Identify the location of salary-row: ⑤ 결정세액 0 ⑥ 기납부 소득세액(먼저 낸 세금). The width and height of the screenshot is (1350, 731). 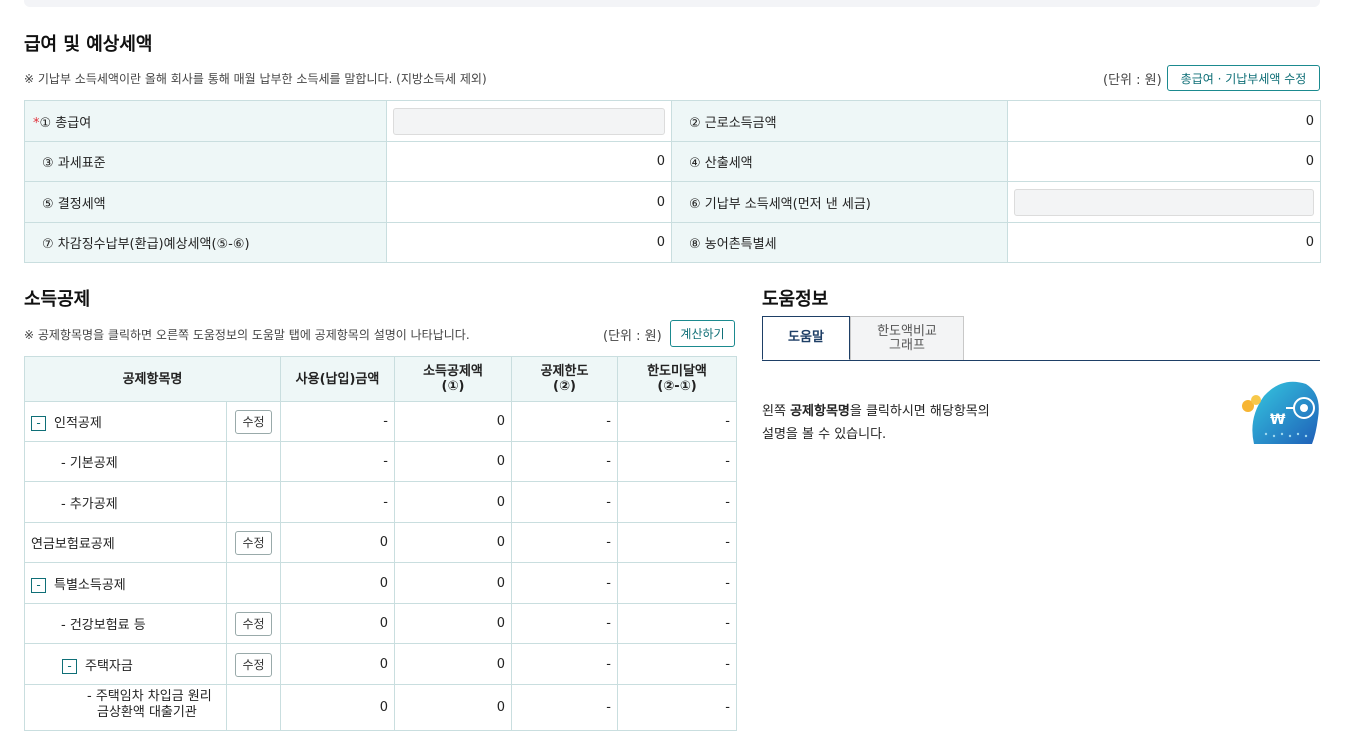
(672, 202).